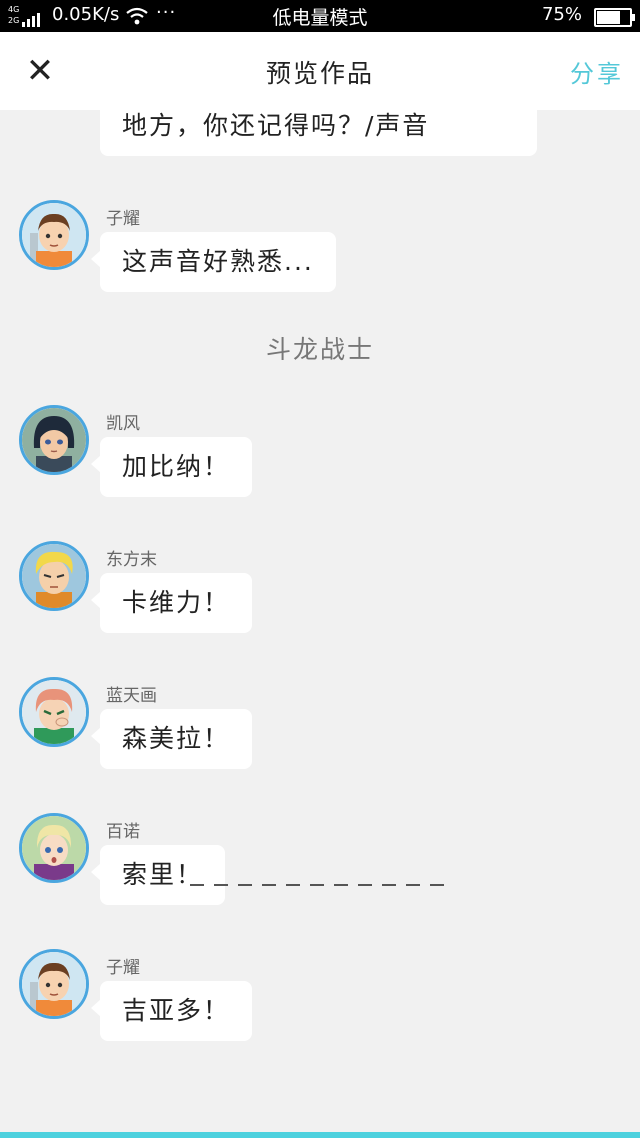 This screenshot has width=640, height=1138. Describe the element at coordinates (123, 832) in the screenshot. I see `speaker-name: 百诺` at that location.